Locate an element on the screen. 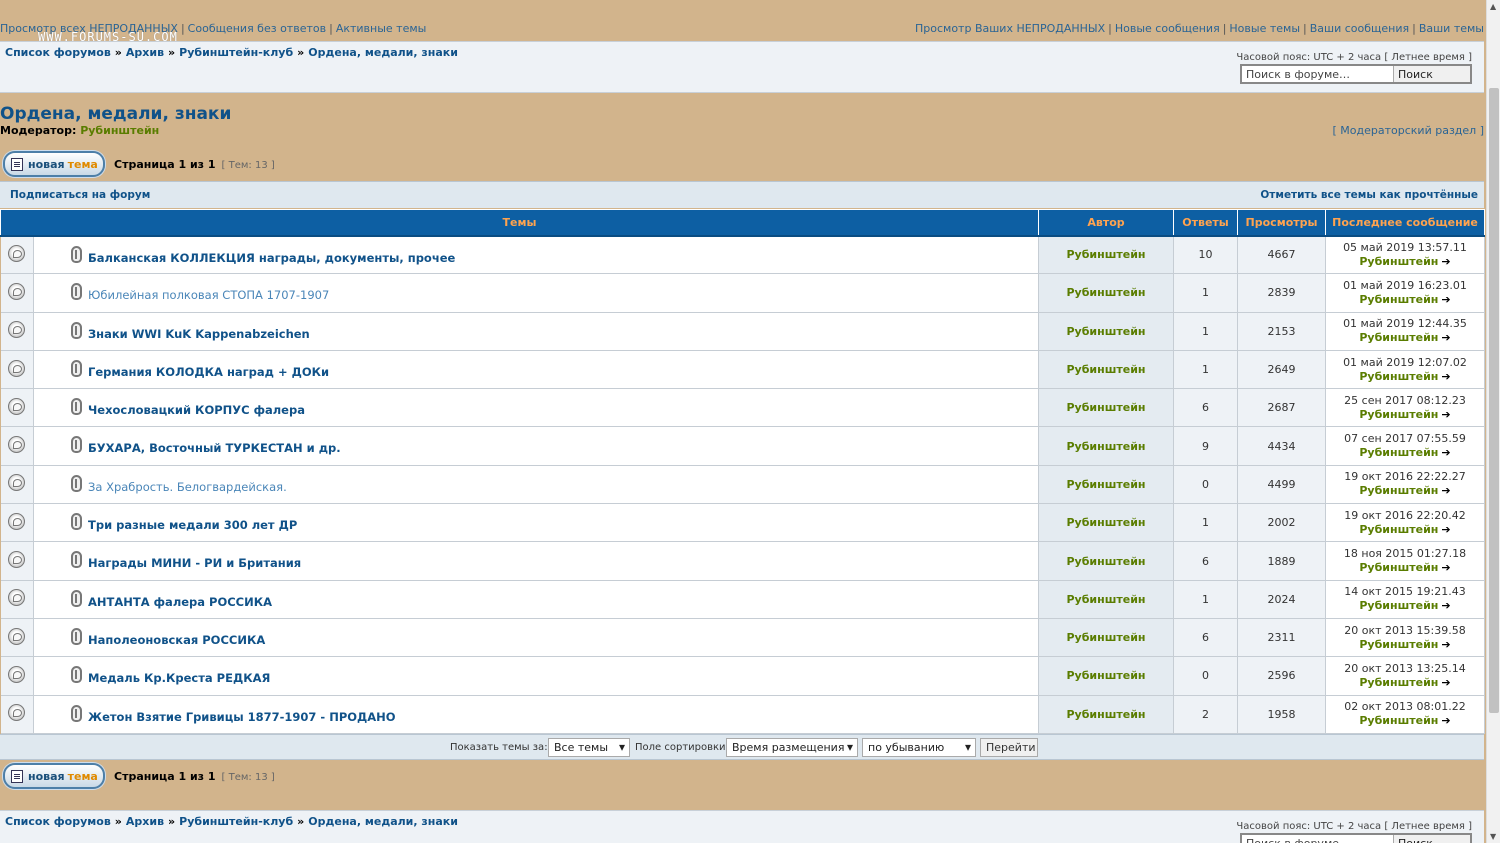 Image resolution: width=1500 pixels, height=843 pixels. active-topics-link: Активные темы is located at coordinates (381, 28).